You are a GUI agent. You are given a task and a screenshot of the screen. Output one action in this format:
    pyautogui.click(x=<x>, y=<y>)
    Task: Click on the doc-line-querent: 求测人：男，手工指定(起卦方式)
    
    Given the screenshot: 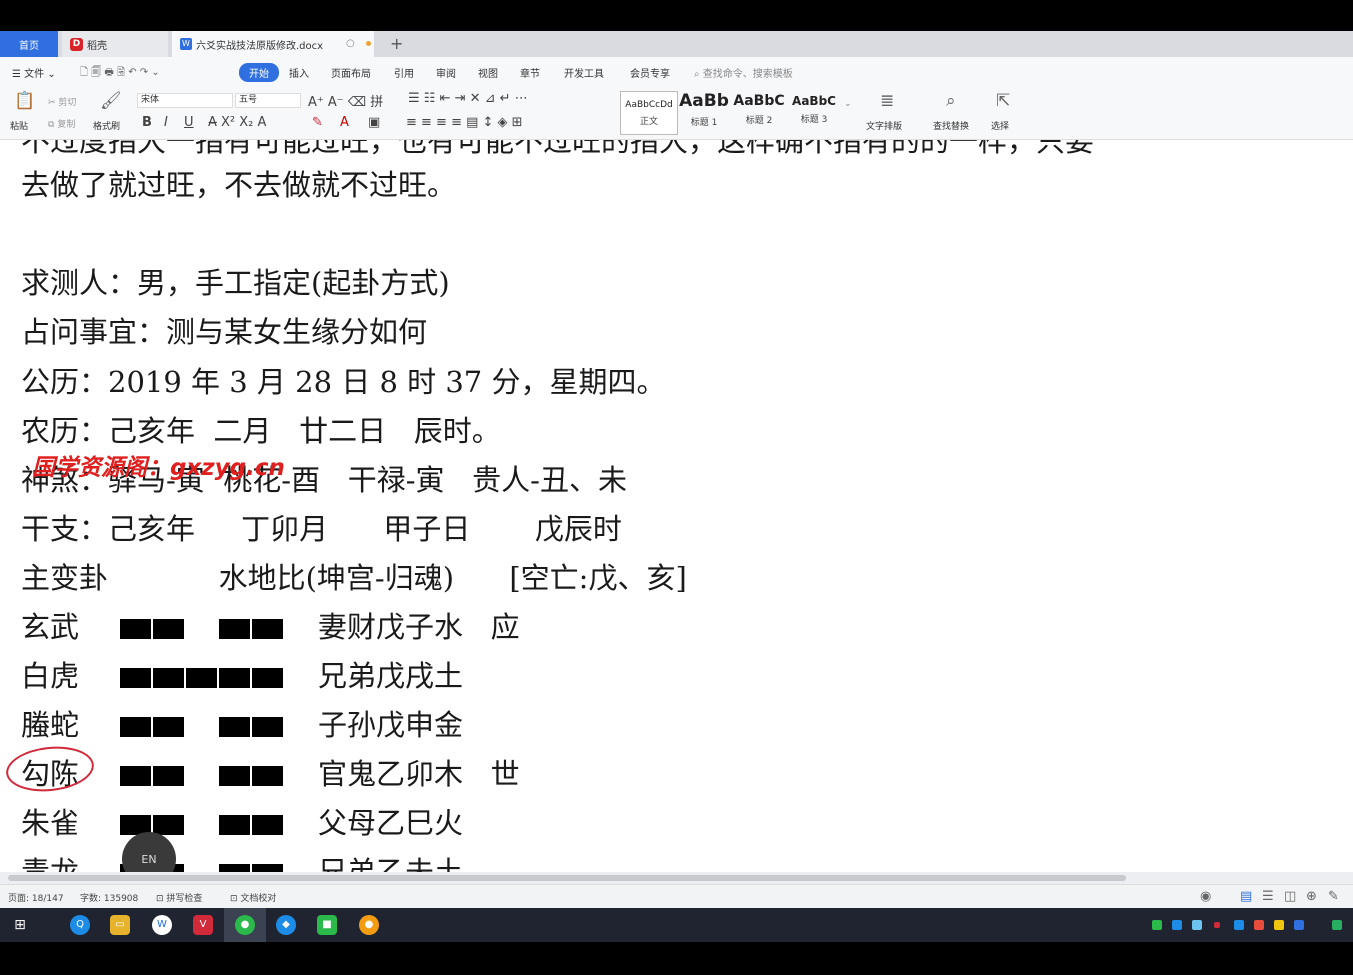 What is the action you would take?
    pyautogui.click(x=235, y=283)
    